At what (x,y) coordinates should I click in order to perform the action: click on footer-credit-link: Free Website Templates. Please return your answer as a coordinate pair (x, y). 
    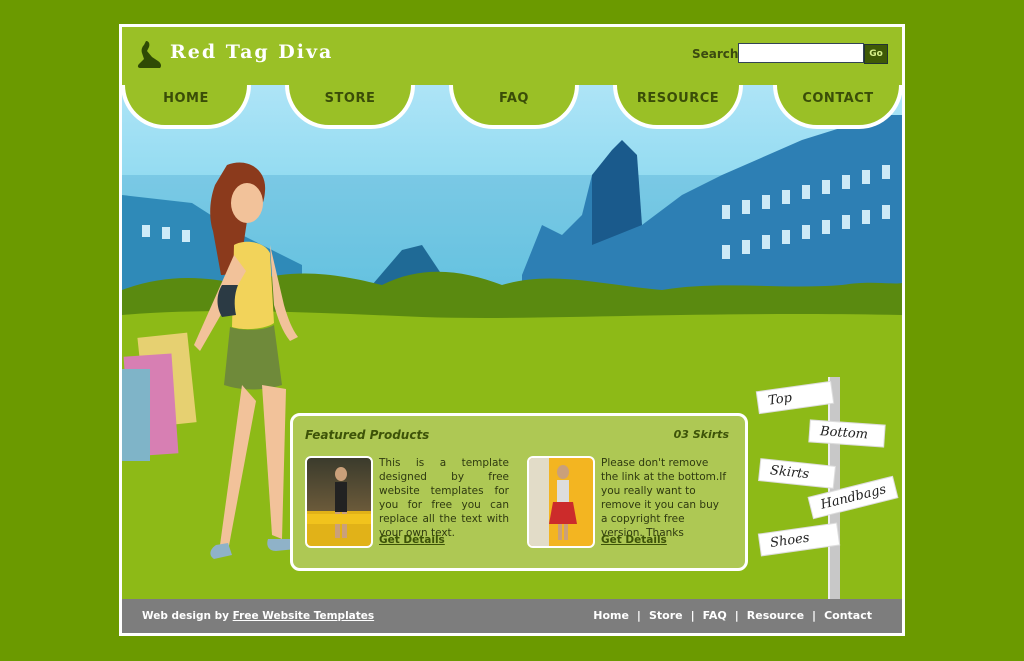
    Looking at the image, I should click on (304, 616).